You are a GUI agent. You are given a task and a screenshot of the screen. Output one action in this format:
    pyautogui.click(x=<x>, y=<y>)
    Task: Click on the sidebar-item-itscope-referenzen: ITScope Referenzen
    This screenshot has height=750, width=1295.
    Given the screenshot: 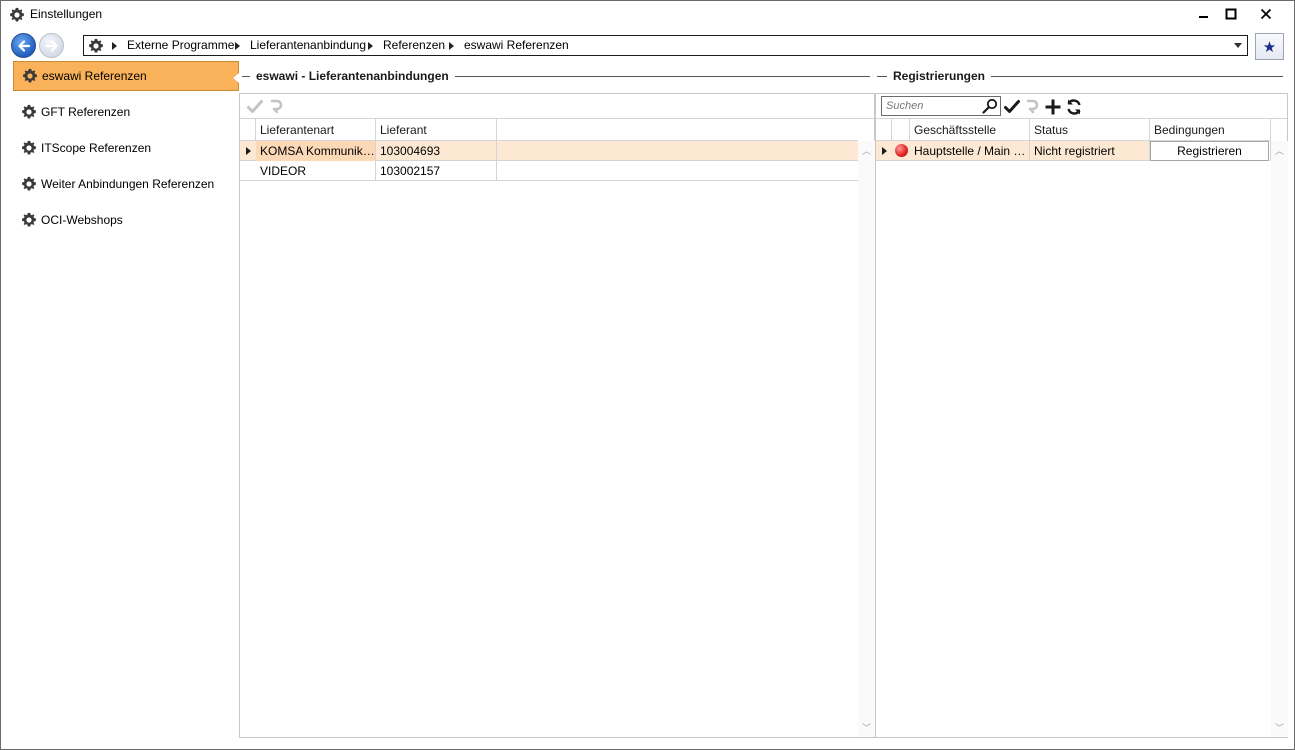 What is the action you would take?
    pyautogui.click(x=126, y=148)
    